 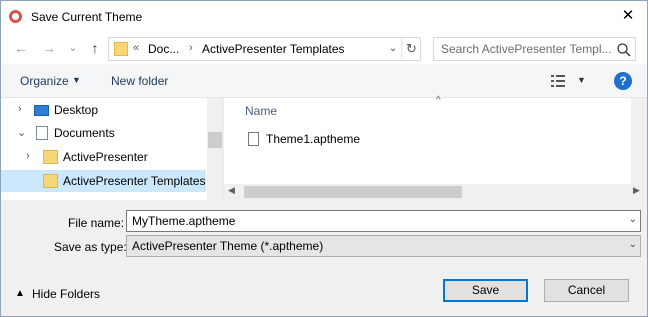 What do you see at coordinates (581, 80) in the screenshot?
I see `view-dropdown-caret-icon: ▼` at bounding box center [581, 80].